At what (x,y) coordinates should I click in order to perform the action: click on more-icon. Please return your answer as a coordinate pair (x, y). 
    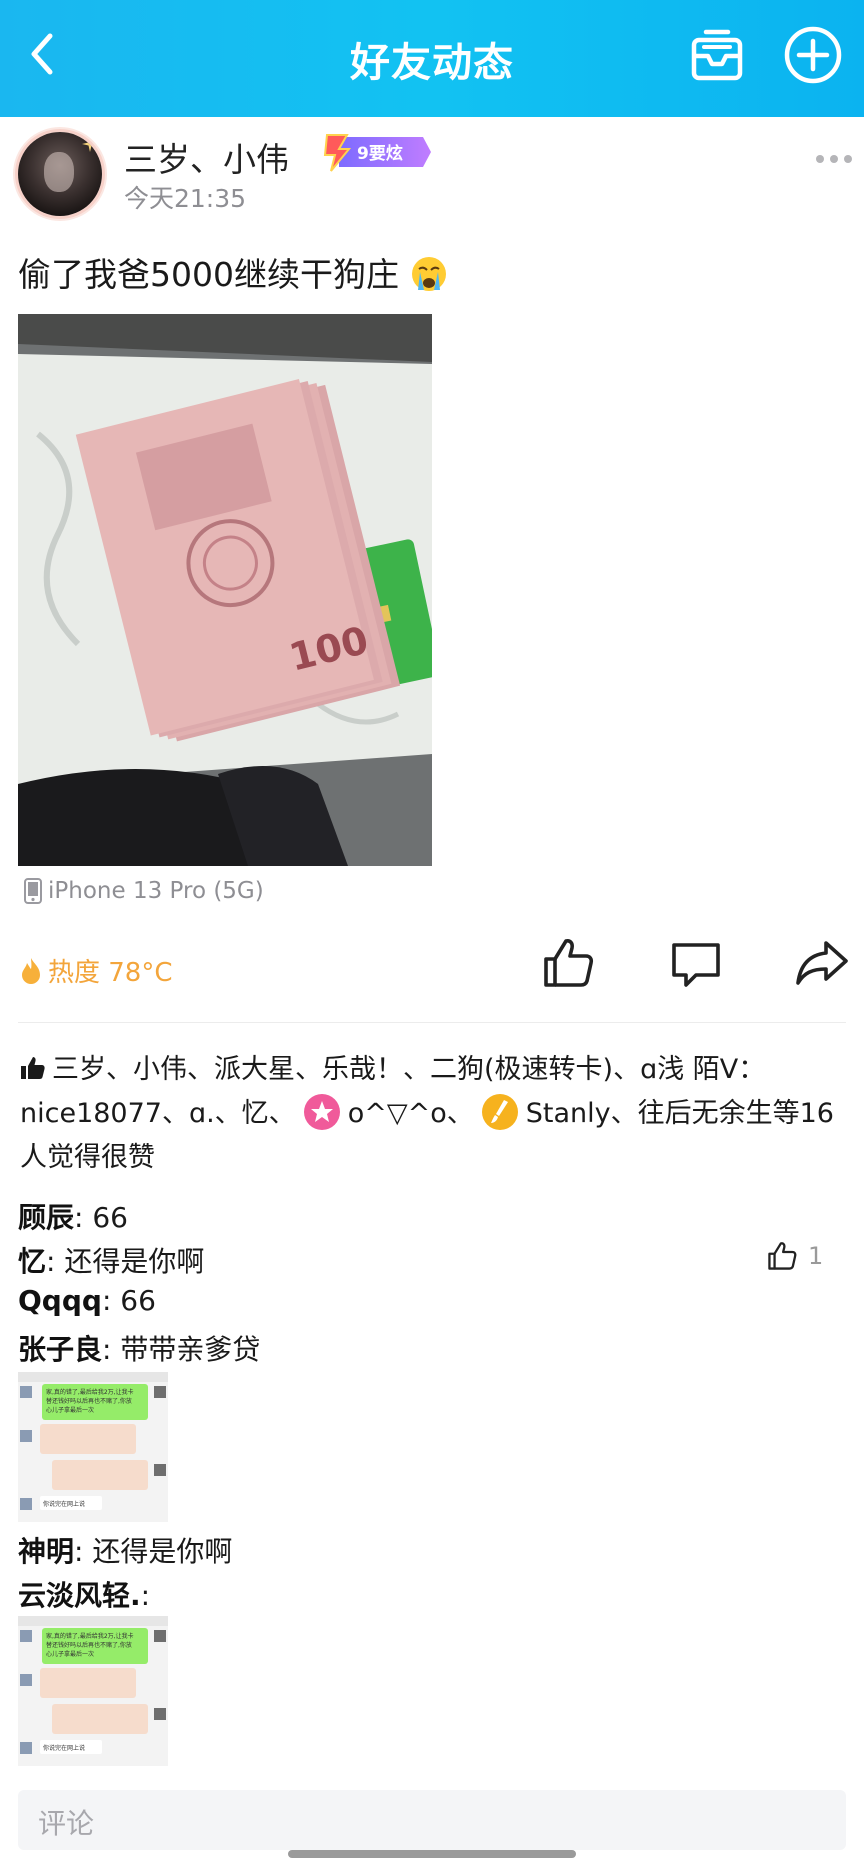
    Looking at the image, I should click on (834, 159).